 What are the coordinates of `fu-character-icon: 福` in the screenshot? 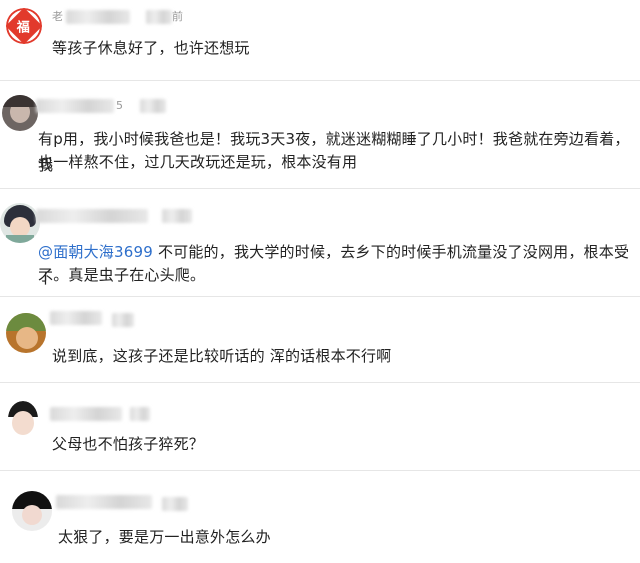 It's located at (24, 26).